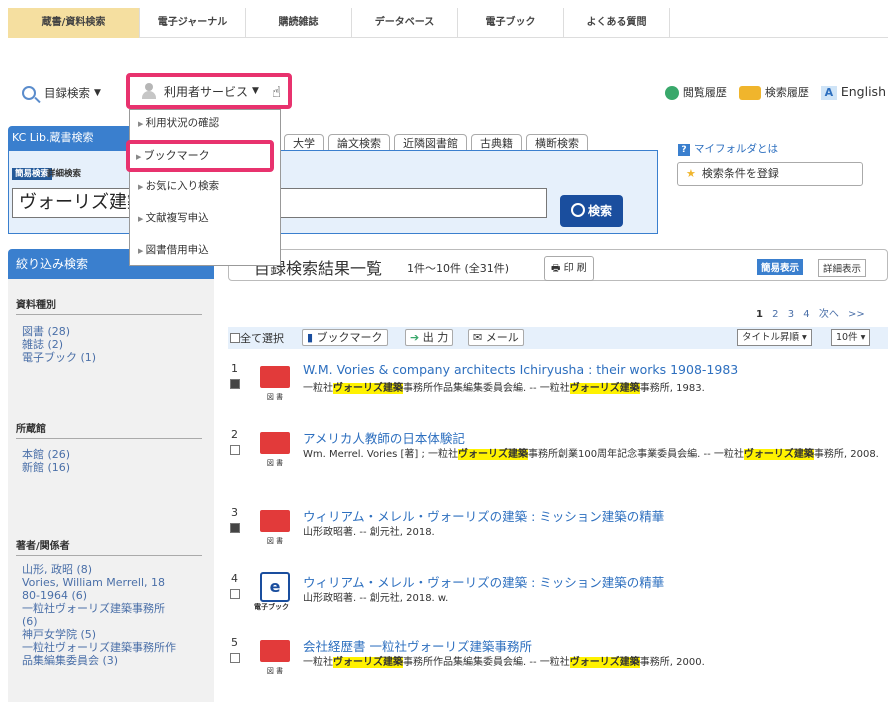  I want to click on bookmark-button: ▮ ブックマーク, so click(345, 337).